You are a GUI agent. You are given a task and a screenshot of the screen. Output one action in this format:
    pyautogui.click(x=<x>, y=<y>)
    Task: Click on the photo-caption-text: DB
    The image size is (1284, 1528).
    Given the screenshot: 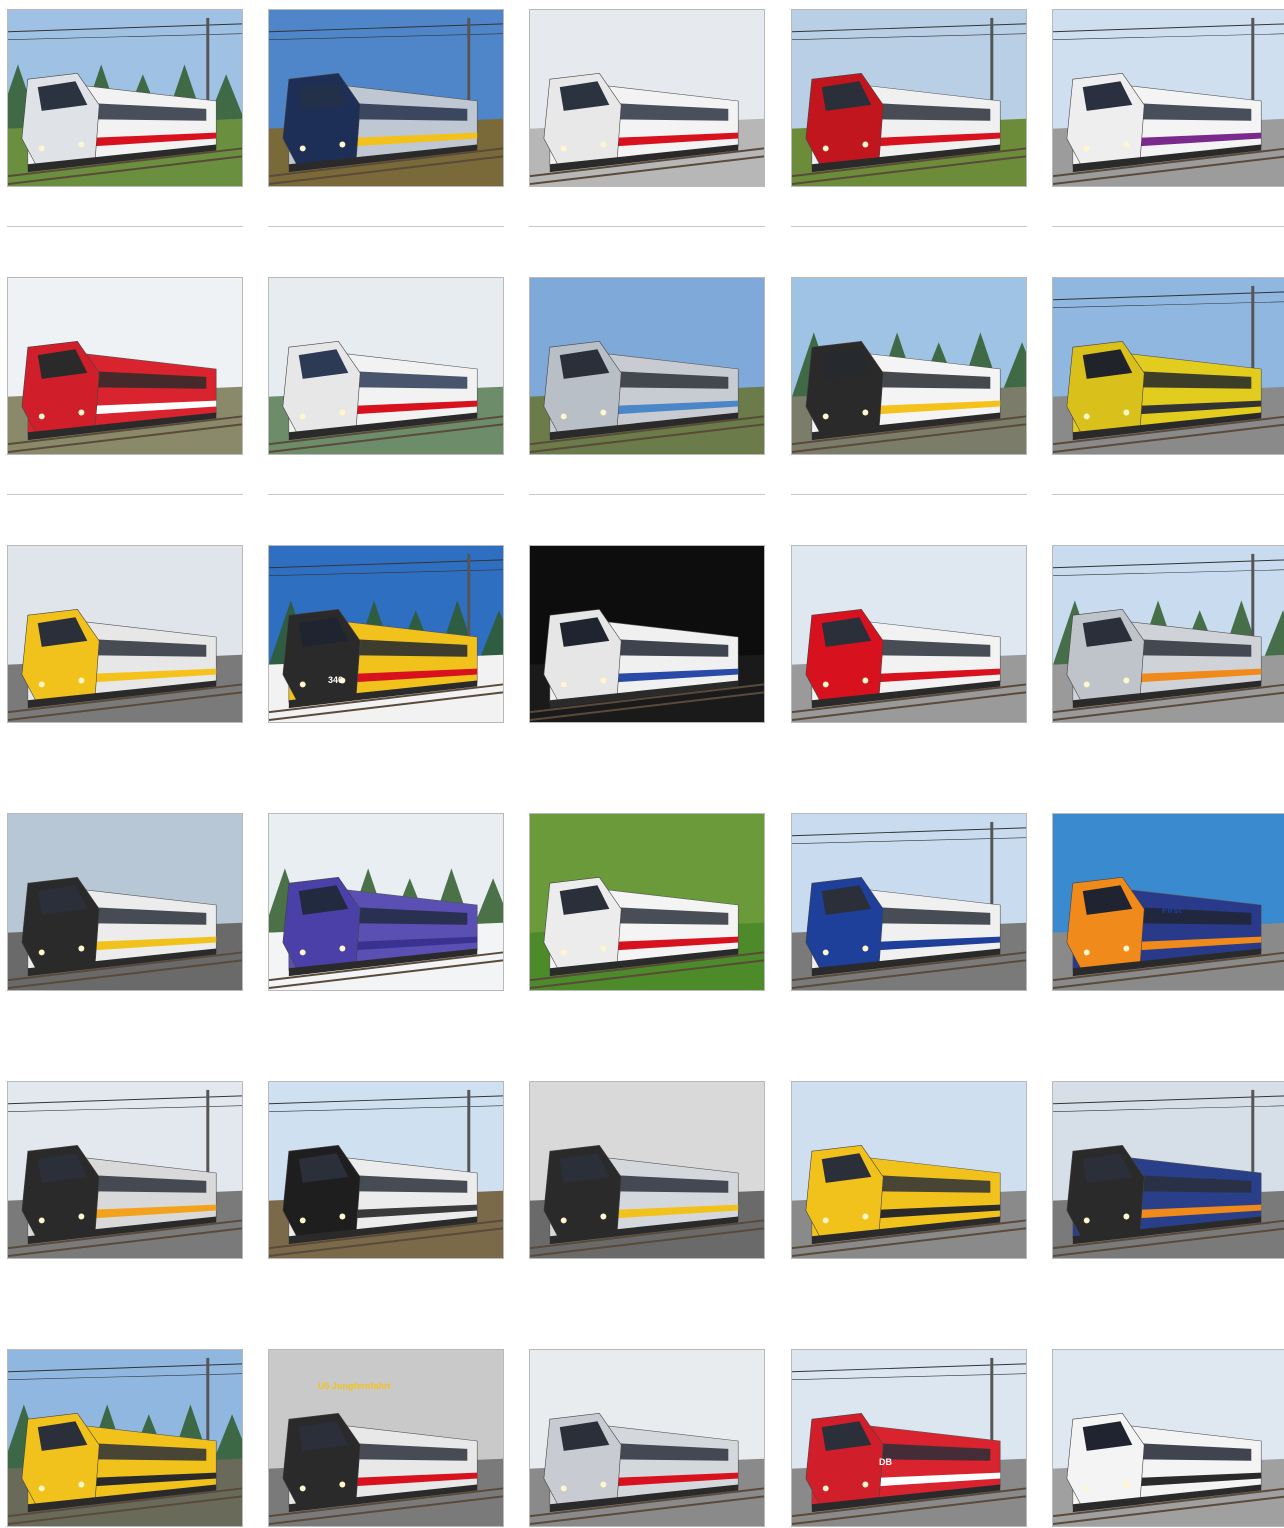 What is the action you would take?
    pyautogui.click(x=885, y=1462)
    